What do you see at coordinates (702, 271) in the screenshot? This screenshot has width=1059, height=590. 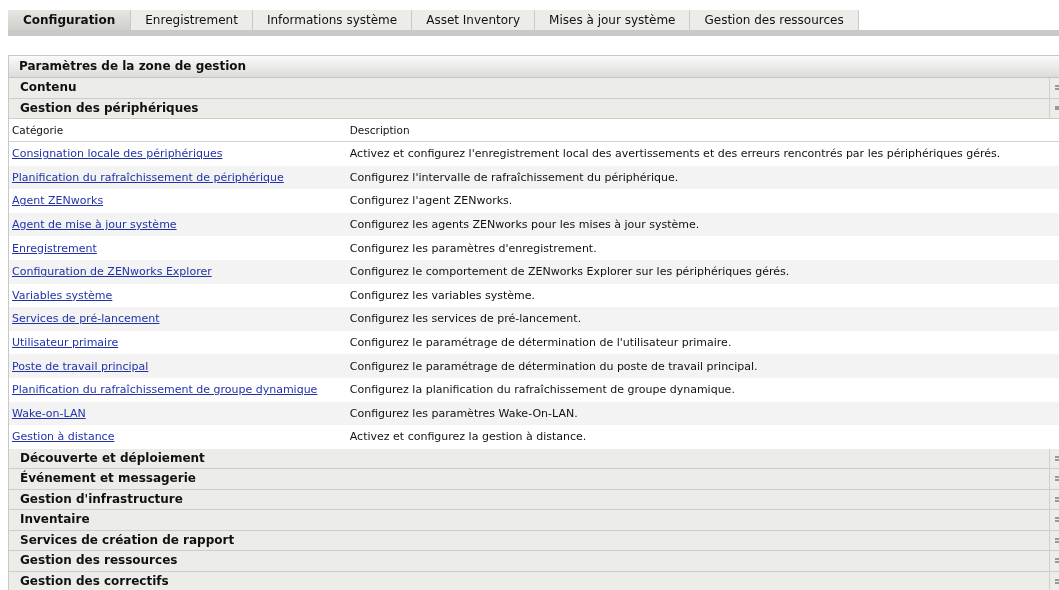 I see `description-text: Configurez le comportement de ZENworks Explorer sur les périphériques gérés.` at bounding box center [702, 271].